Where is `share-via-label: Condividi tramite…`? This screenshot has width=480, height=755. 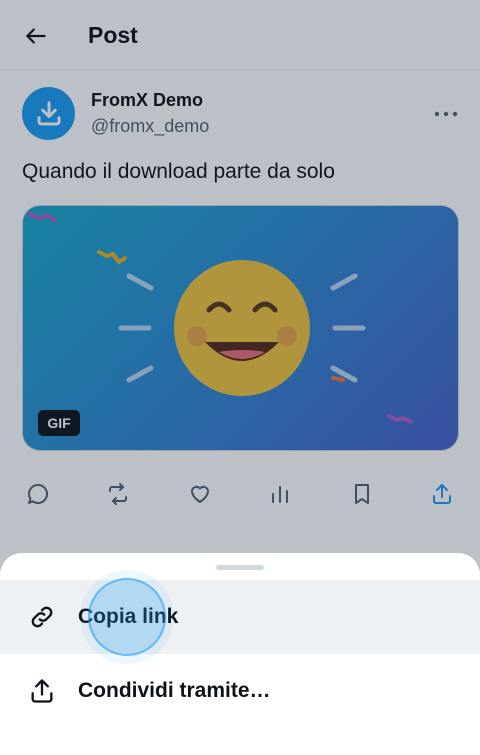
share-via-label: Condividi tramite… is located at coordinates (174, 690).